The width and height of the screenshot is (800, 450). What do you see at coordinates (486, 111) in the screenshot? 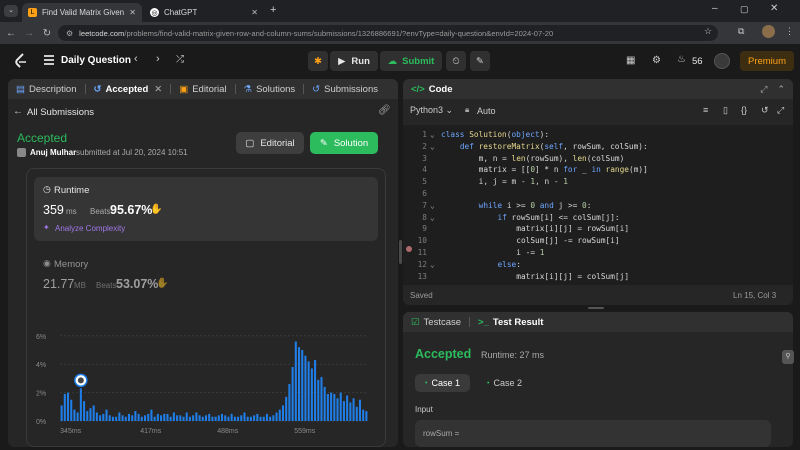
I see `auto-mode-label: Auto` at bounding box center [486, 111].